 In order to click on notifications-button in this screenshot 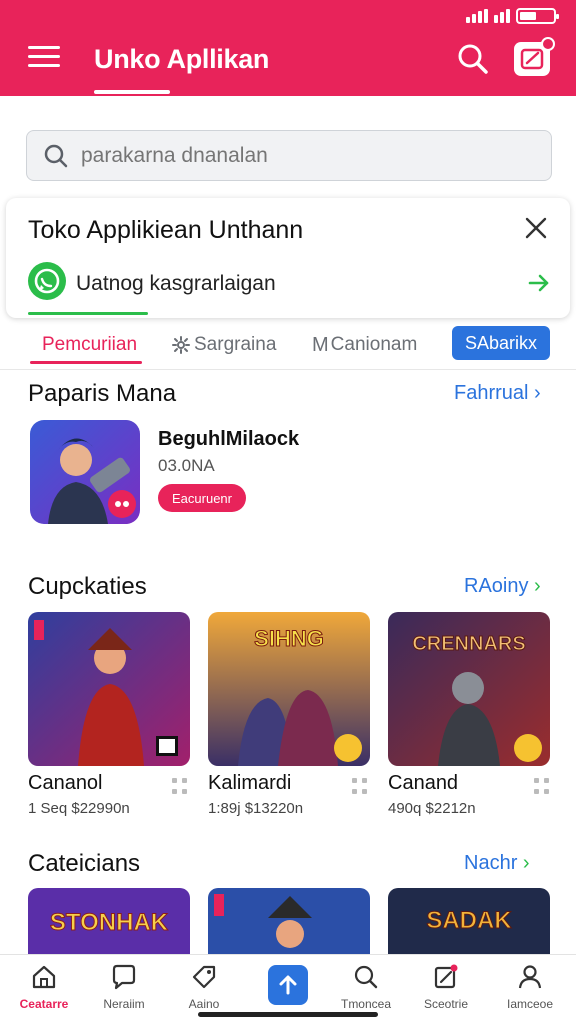, I will do `click(534, 56)`.